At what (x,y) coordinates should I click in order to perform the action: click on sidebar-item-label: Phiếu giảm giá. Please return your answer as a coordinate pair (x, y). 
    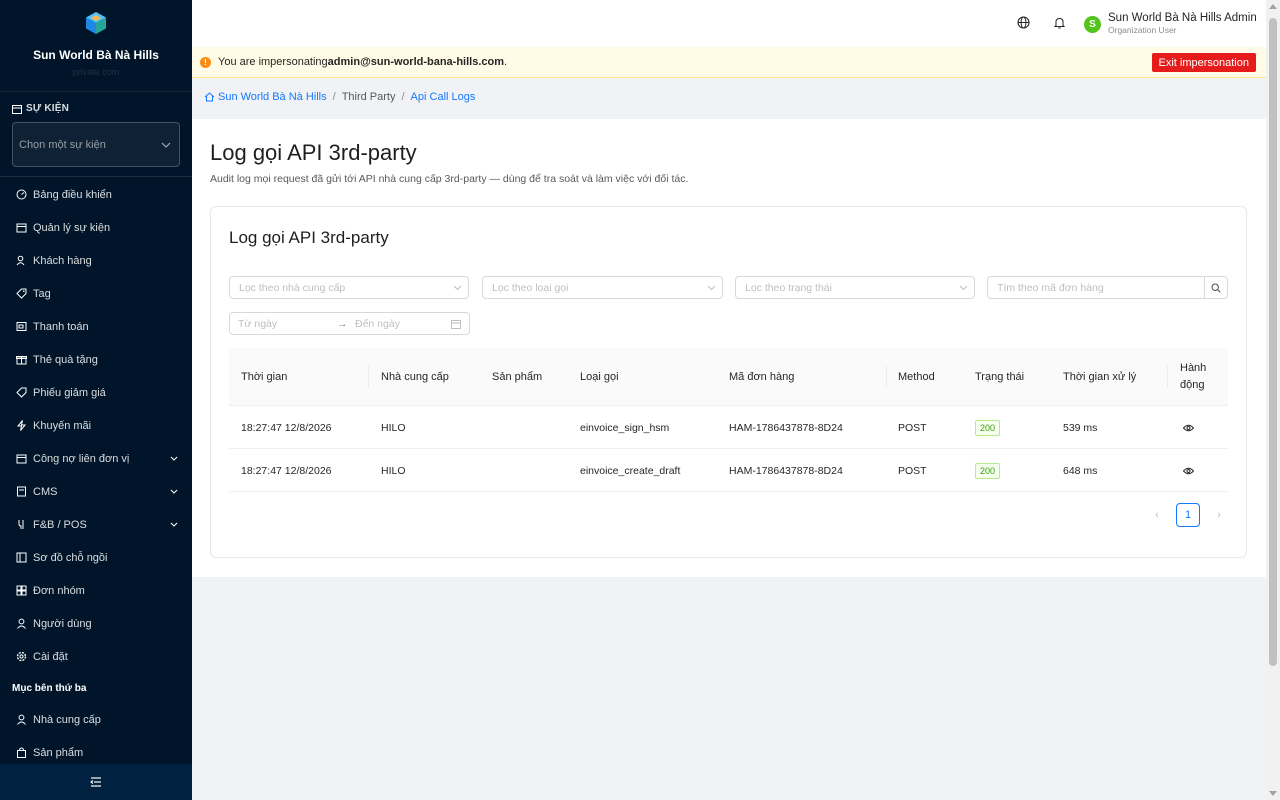
    Looking at the image, I should click on (69, 392).